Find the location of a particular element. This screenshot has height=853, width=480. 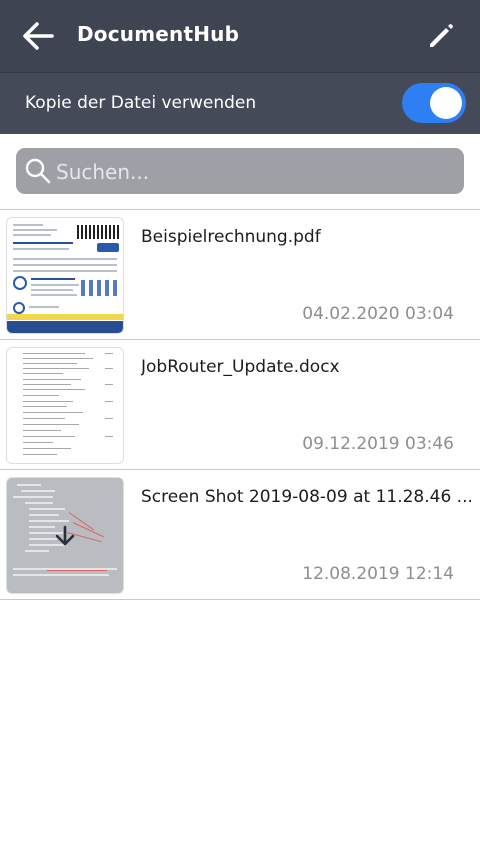

file-date: 09.12.2019 03:46 is located at coordinates (378, 444).